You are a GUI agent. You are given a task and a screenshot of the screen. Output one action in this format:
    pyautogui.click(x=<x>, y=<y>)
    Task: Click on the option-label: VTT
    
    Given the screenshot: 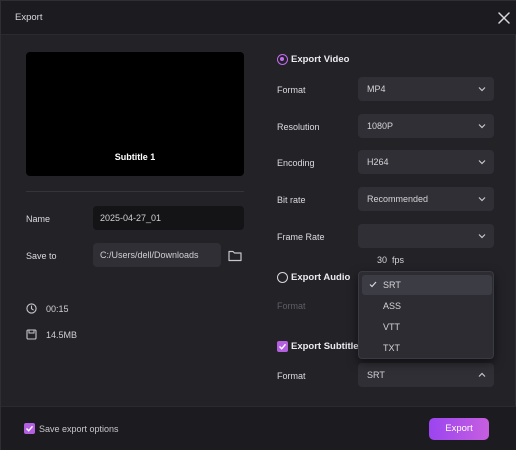 What is the action you would take?
    pyautogui.click(x=391, y=327)
    